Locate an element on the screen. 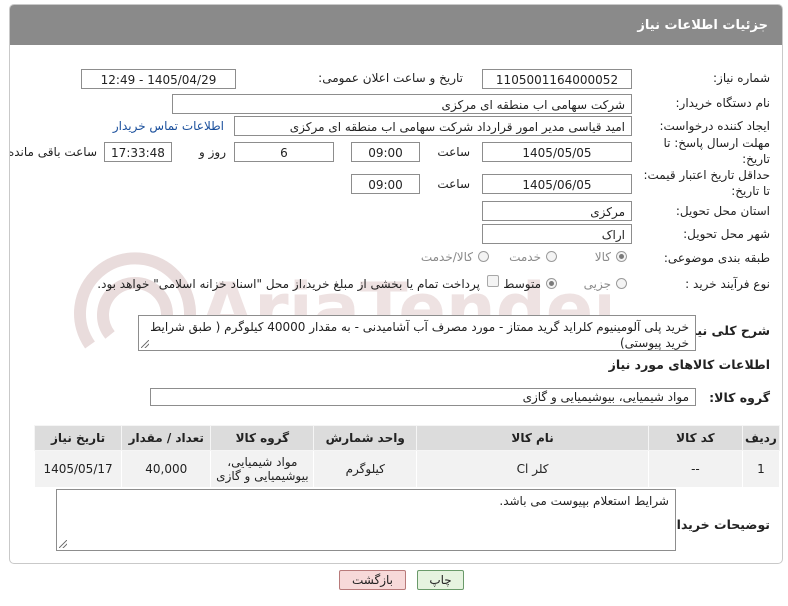  reply-deadline-time-label: ساعت is located at coordinates (453, 152).